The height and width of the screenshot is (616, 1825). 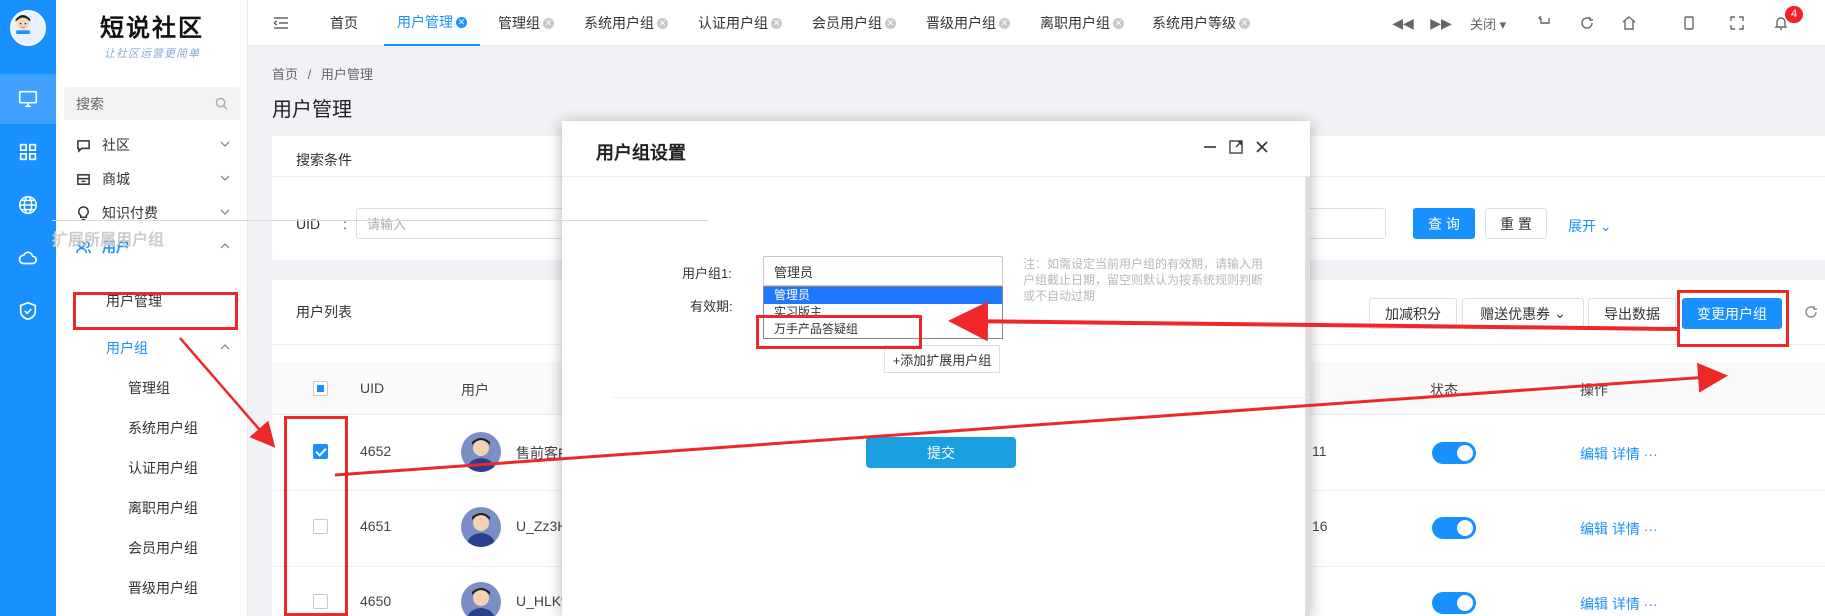 What do you see at coordinates (1629, 23) in the screenshot?
I see `home-icon` at bounding box center [1629, 23].